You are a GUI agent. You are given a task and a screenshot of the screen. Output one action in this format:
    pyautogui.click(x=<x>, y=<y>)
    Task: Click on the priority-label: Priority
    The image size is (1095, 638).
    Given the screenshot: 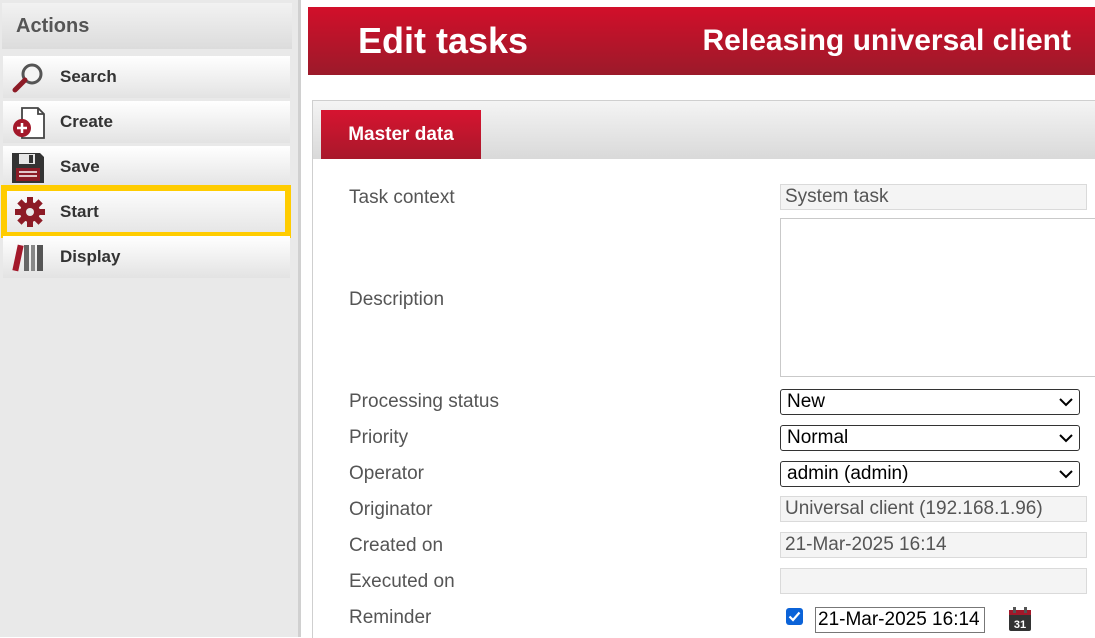 What is the action you would take?
    pyautogui.click(x=379, y=437)
    